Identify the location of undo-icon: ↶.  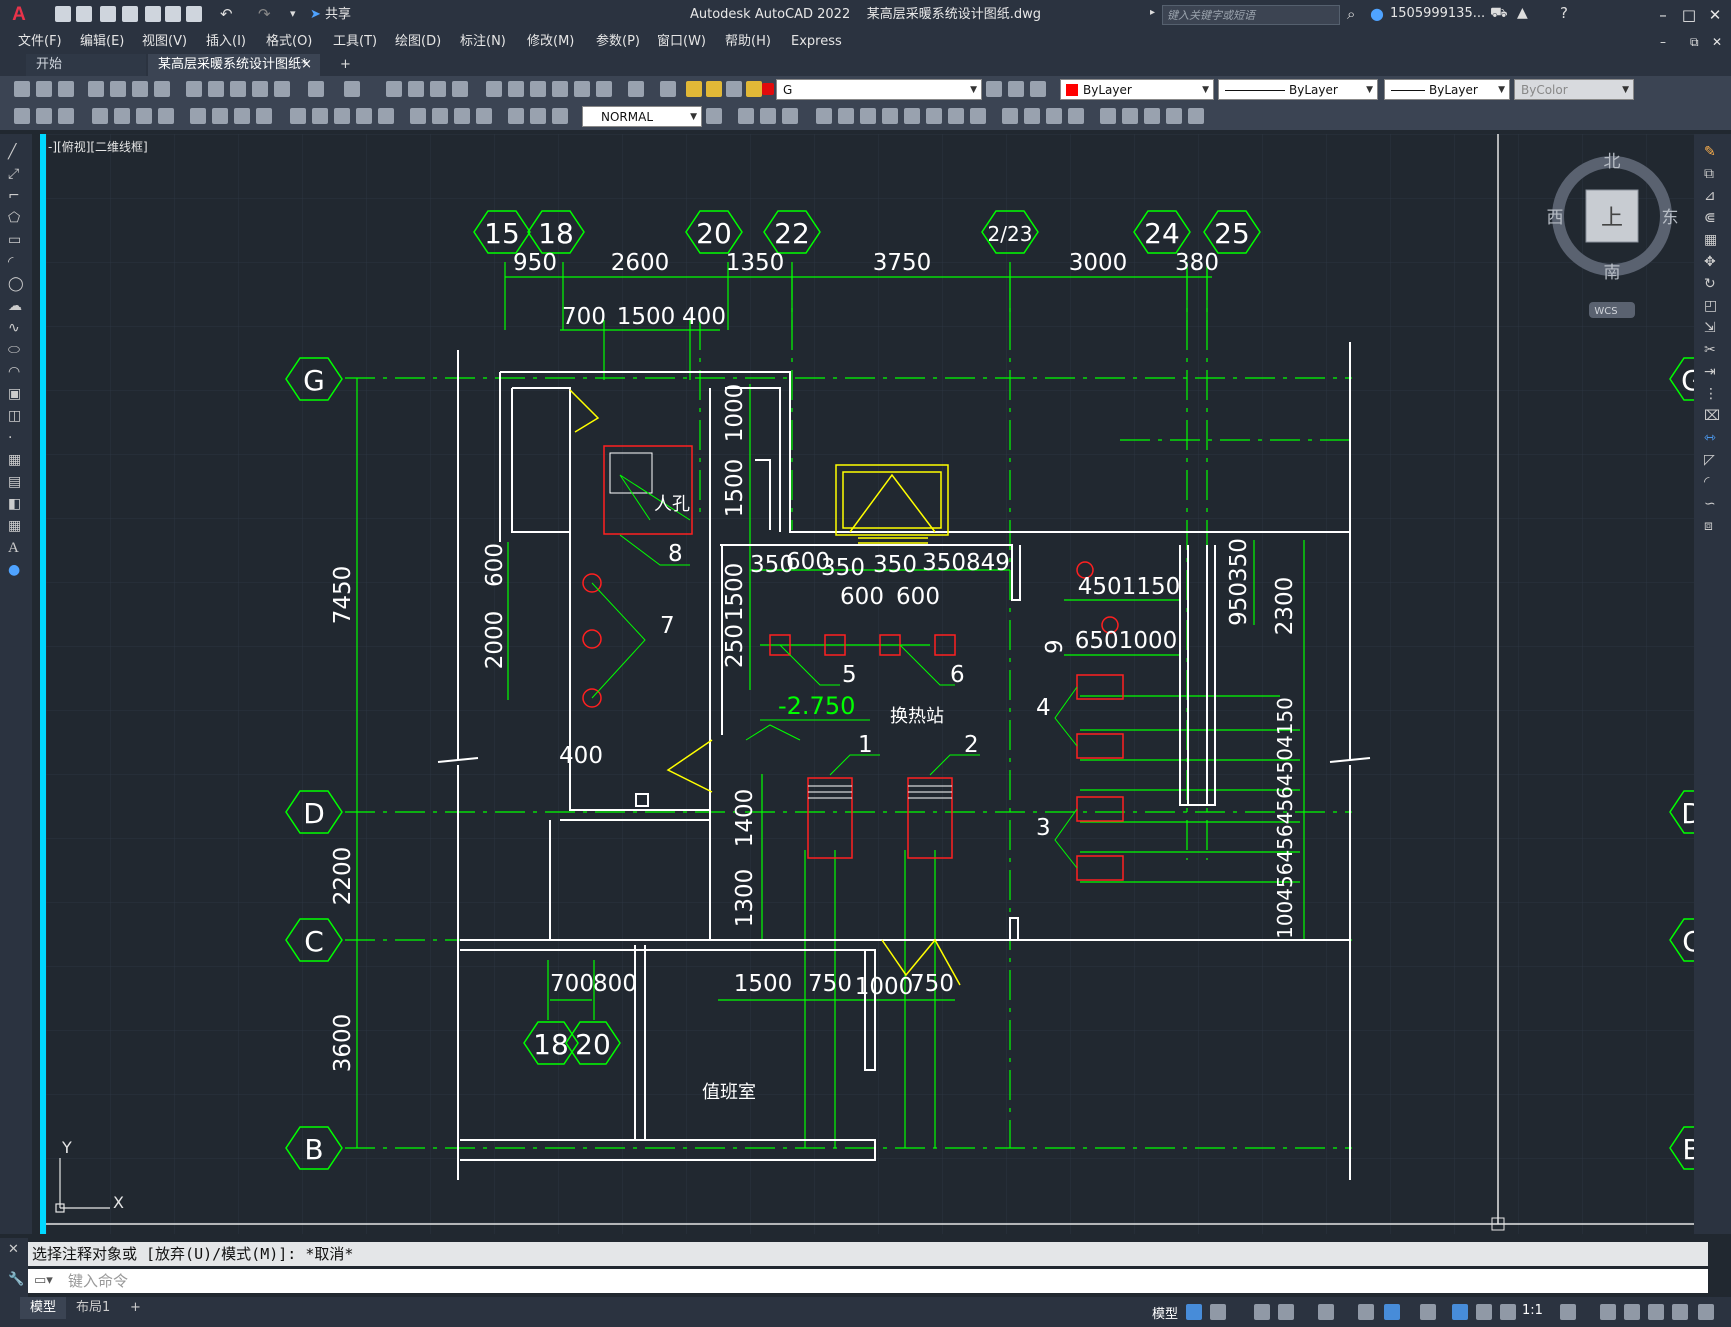
(226, 14).